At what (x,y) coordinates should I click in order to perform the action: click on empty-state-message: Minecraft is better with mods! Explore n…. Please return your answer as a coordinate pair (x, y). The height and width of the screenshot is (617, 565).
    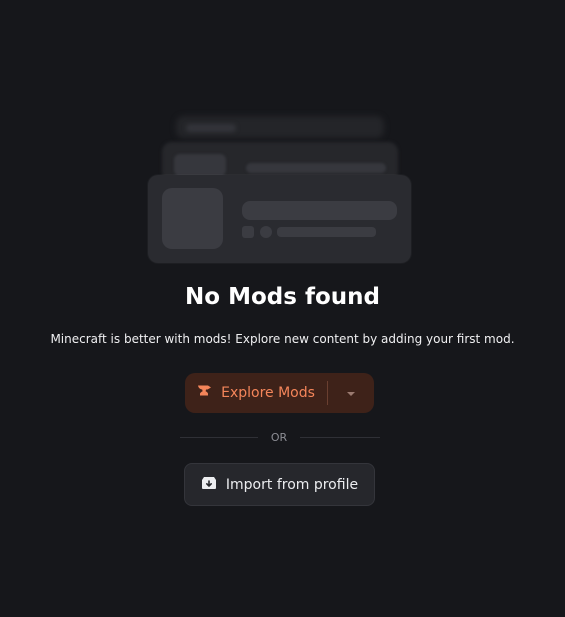
    Looking at the image, I should click on (282, 339).